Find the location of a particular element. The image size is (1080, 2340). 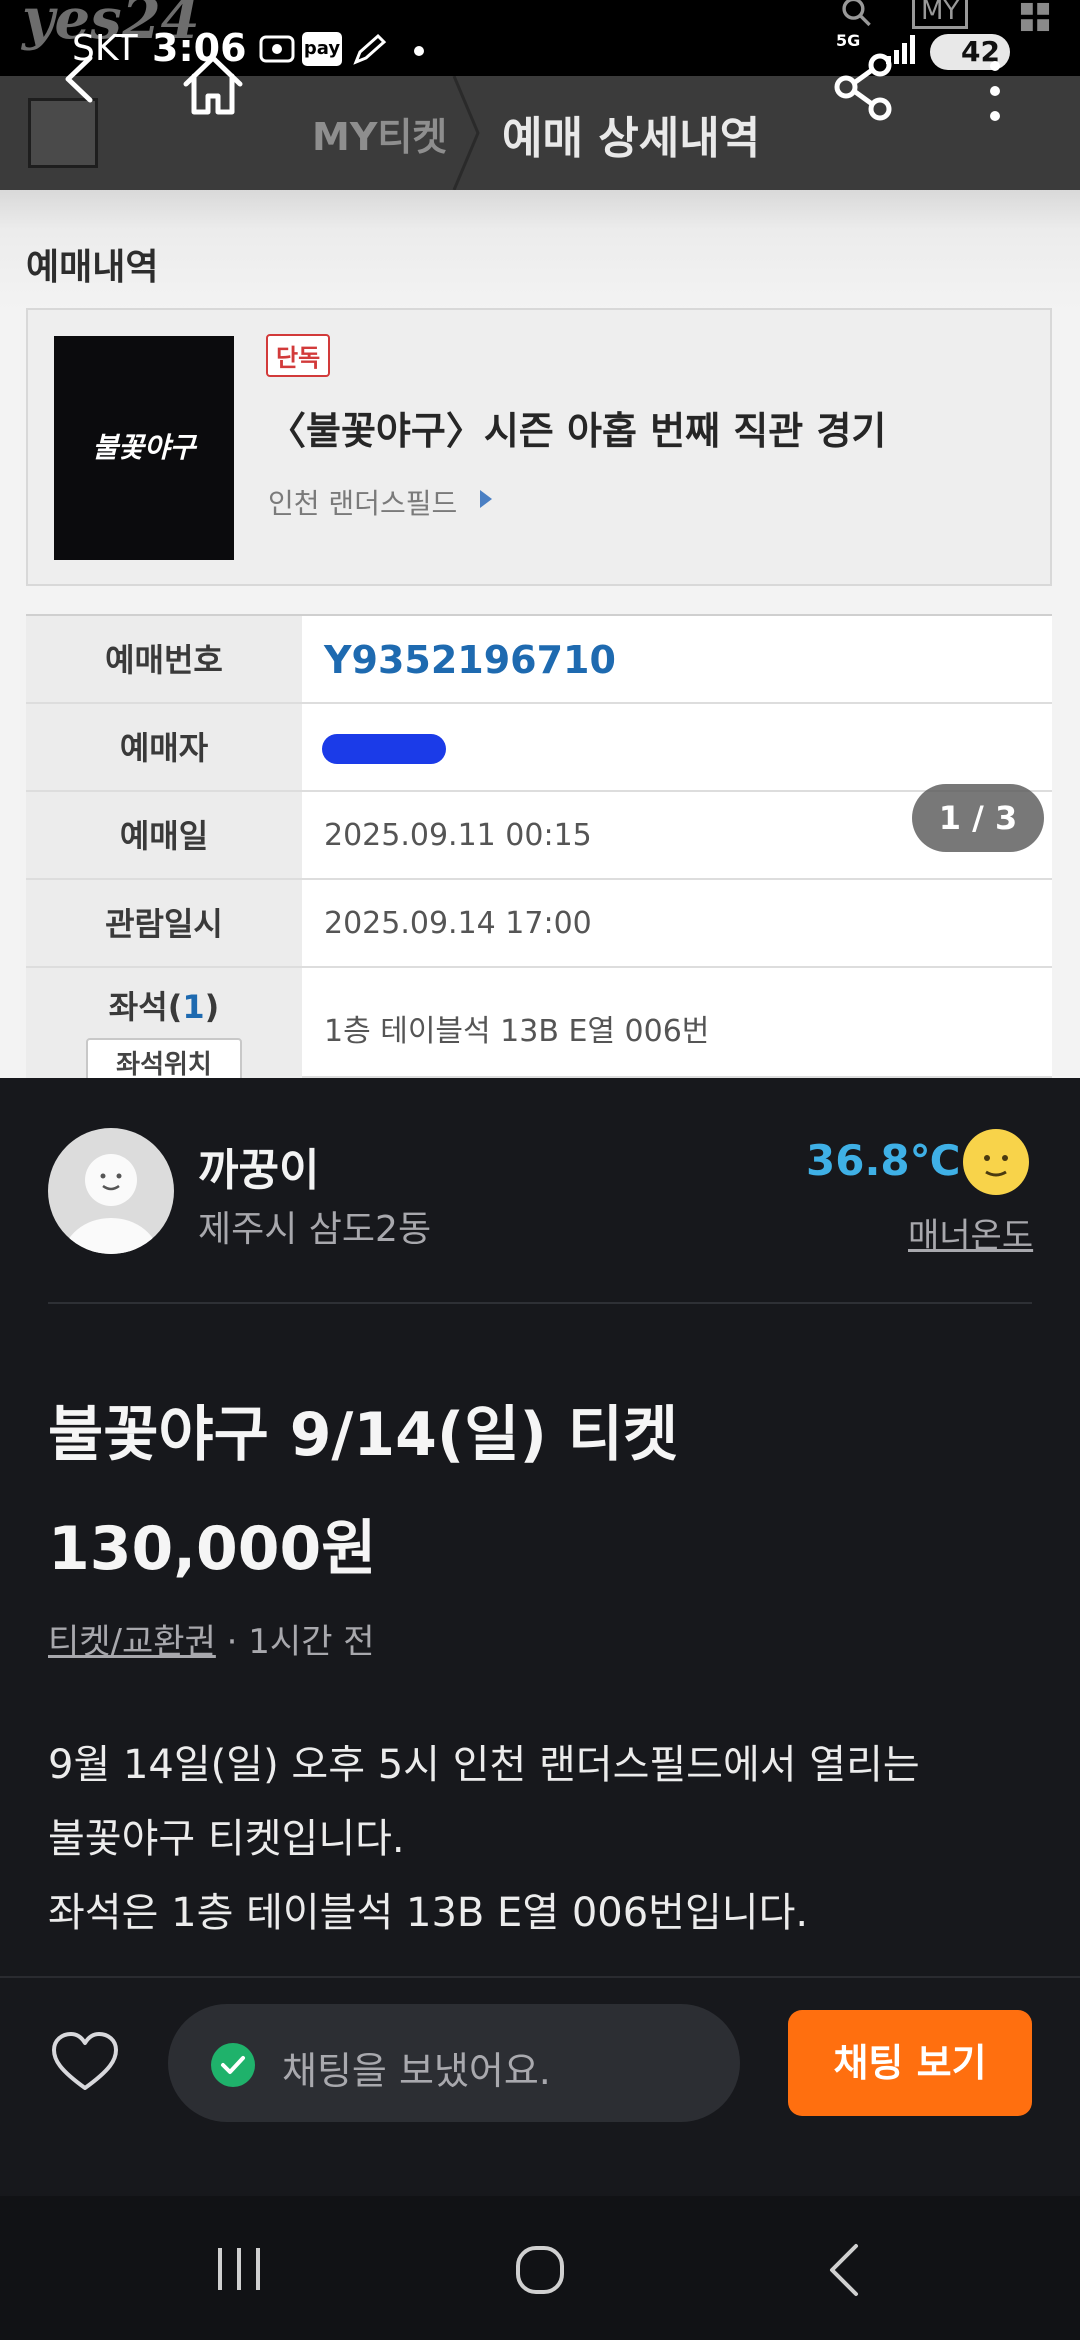

seat-label-cell: 좌석(1) 좌석위치 is located at coordinates (164, 1023).